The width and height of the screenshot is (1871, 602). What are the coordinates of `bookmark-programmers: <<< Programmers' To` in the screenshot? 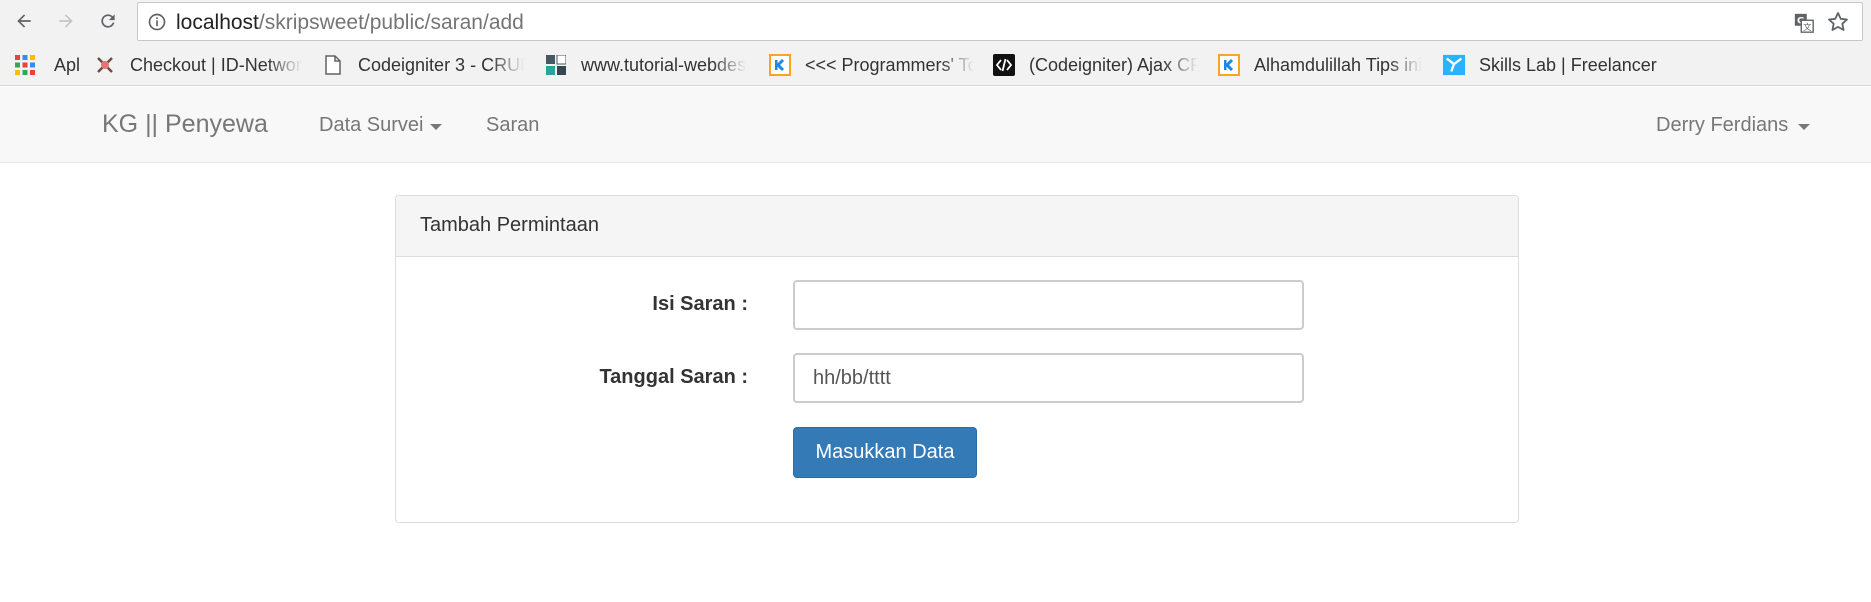 It's located at (871, 65).